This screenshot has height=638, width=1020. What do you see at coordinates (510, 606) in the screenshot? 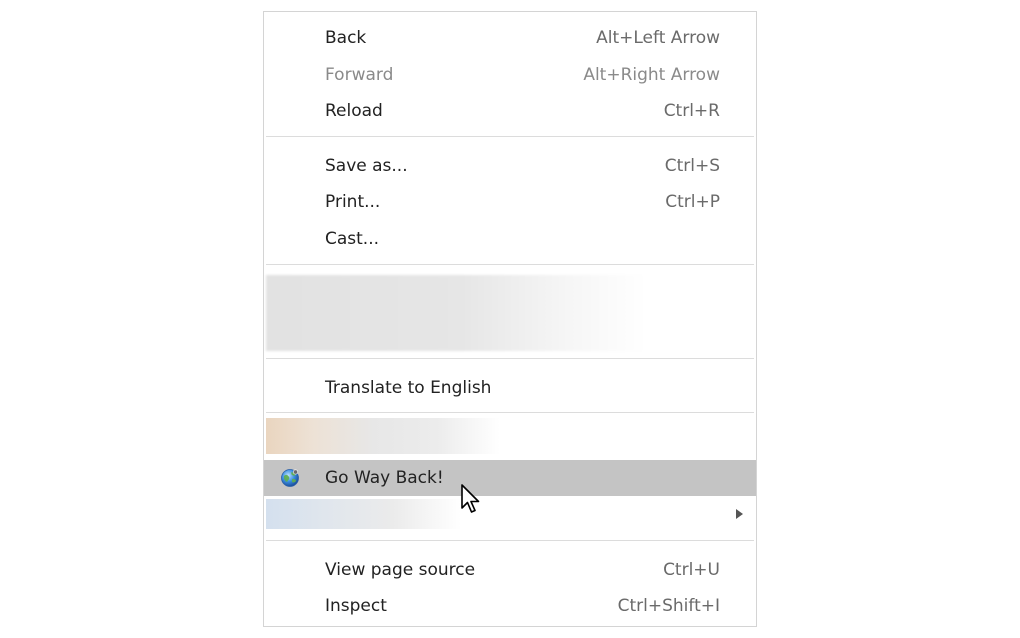
I see `menu-item-inspect: Inspect Ctrl+Shift+I` at bounding box center [510, 606].